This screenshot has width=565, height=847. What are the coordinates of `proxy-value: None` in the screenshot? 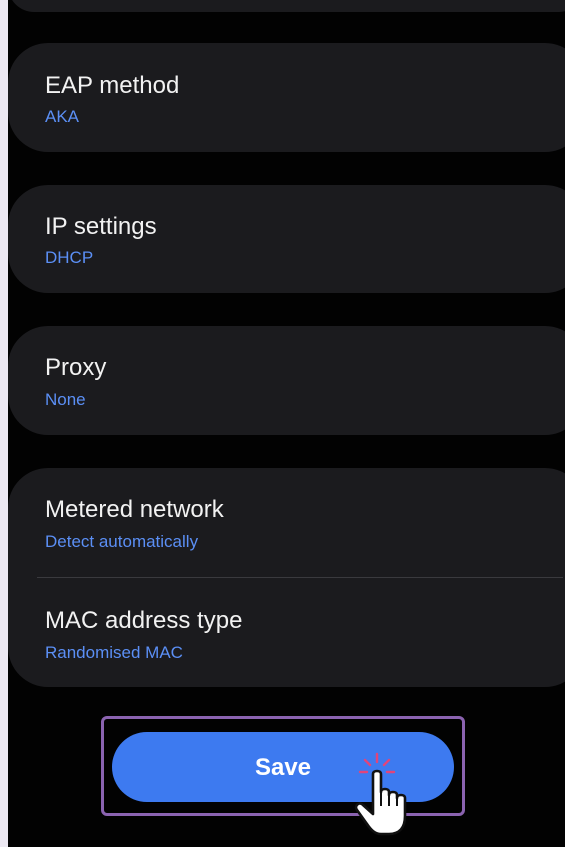 It's located at (65, 399).